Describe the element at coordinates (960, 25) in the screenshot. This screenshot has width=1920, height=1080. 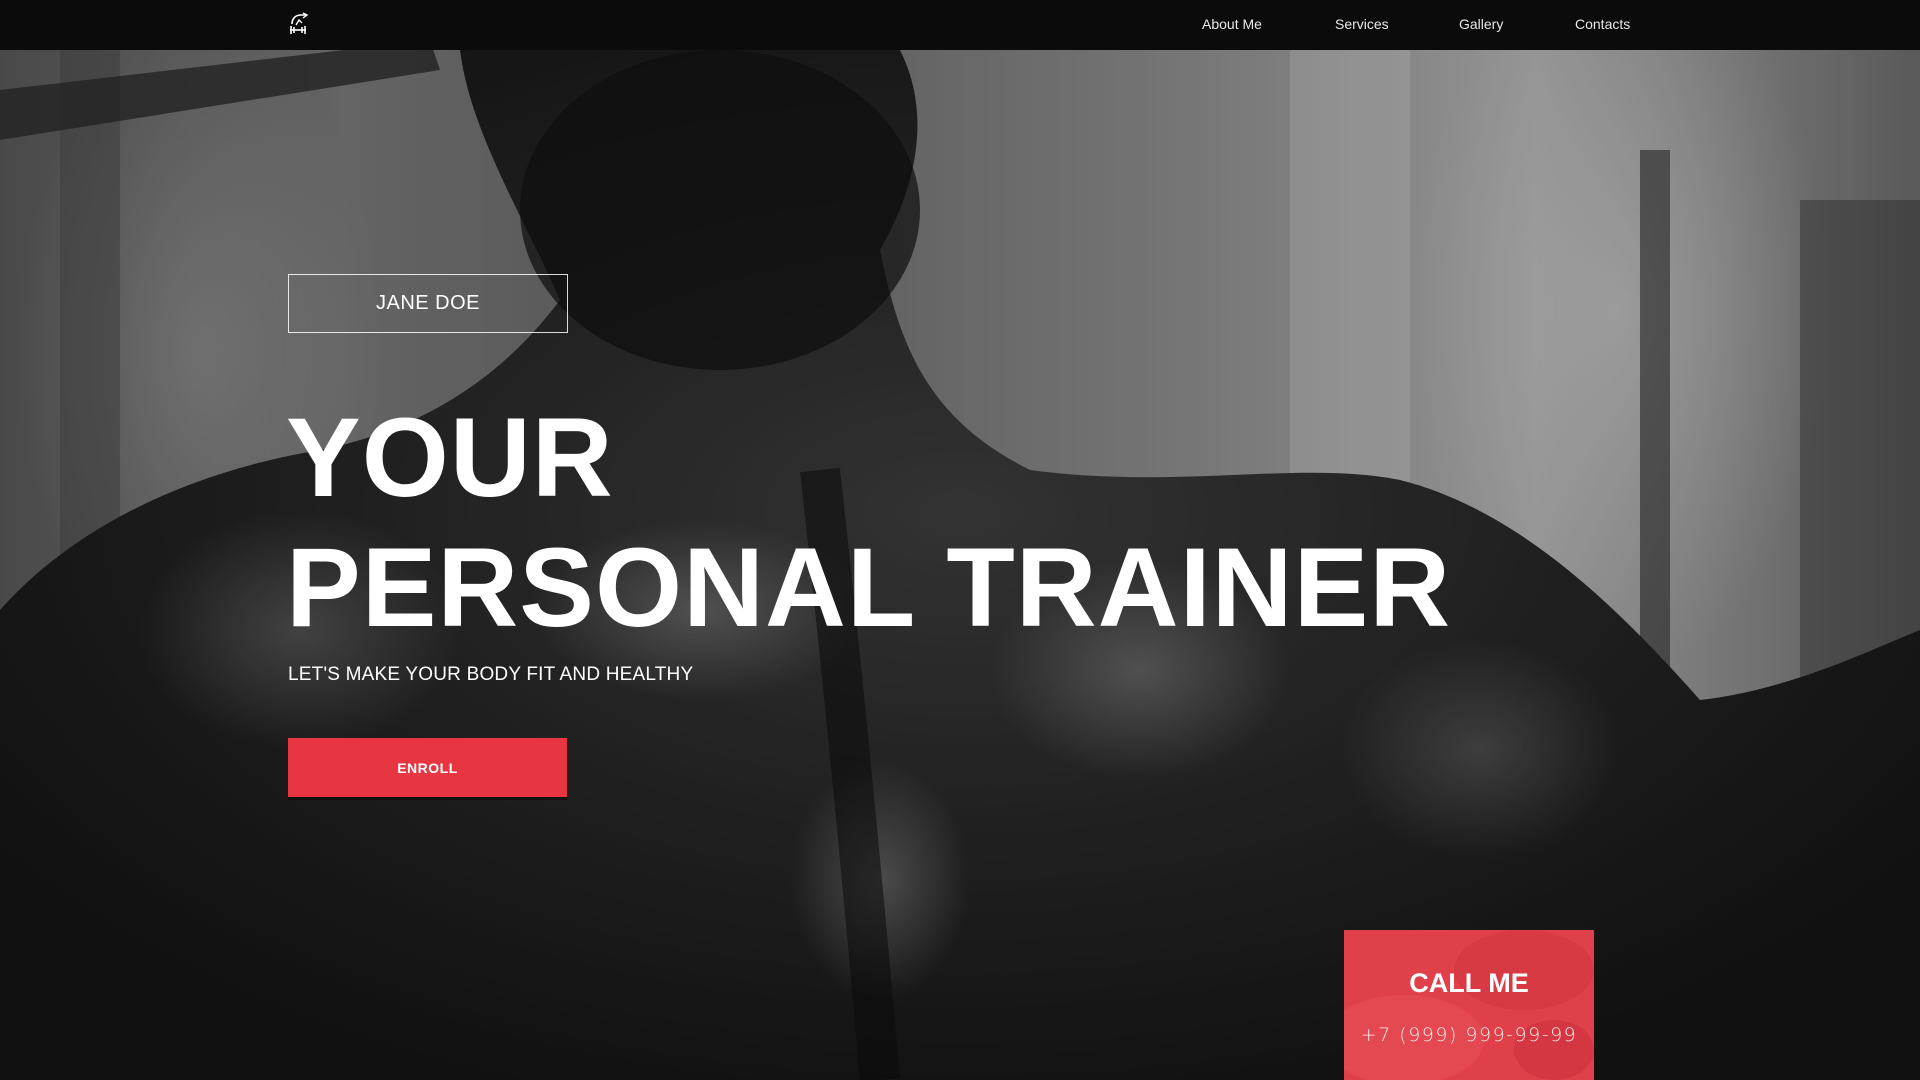
I see `top-navbar: About Me Services Gallery Contacts` at that location.